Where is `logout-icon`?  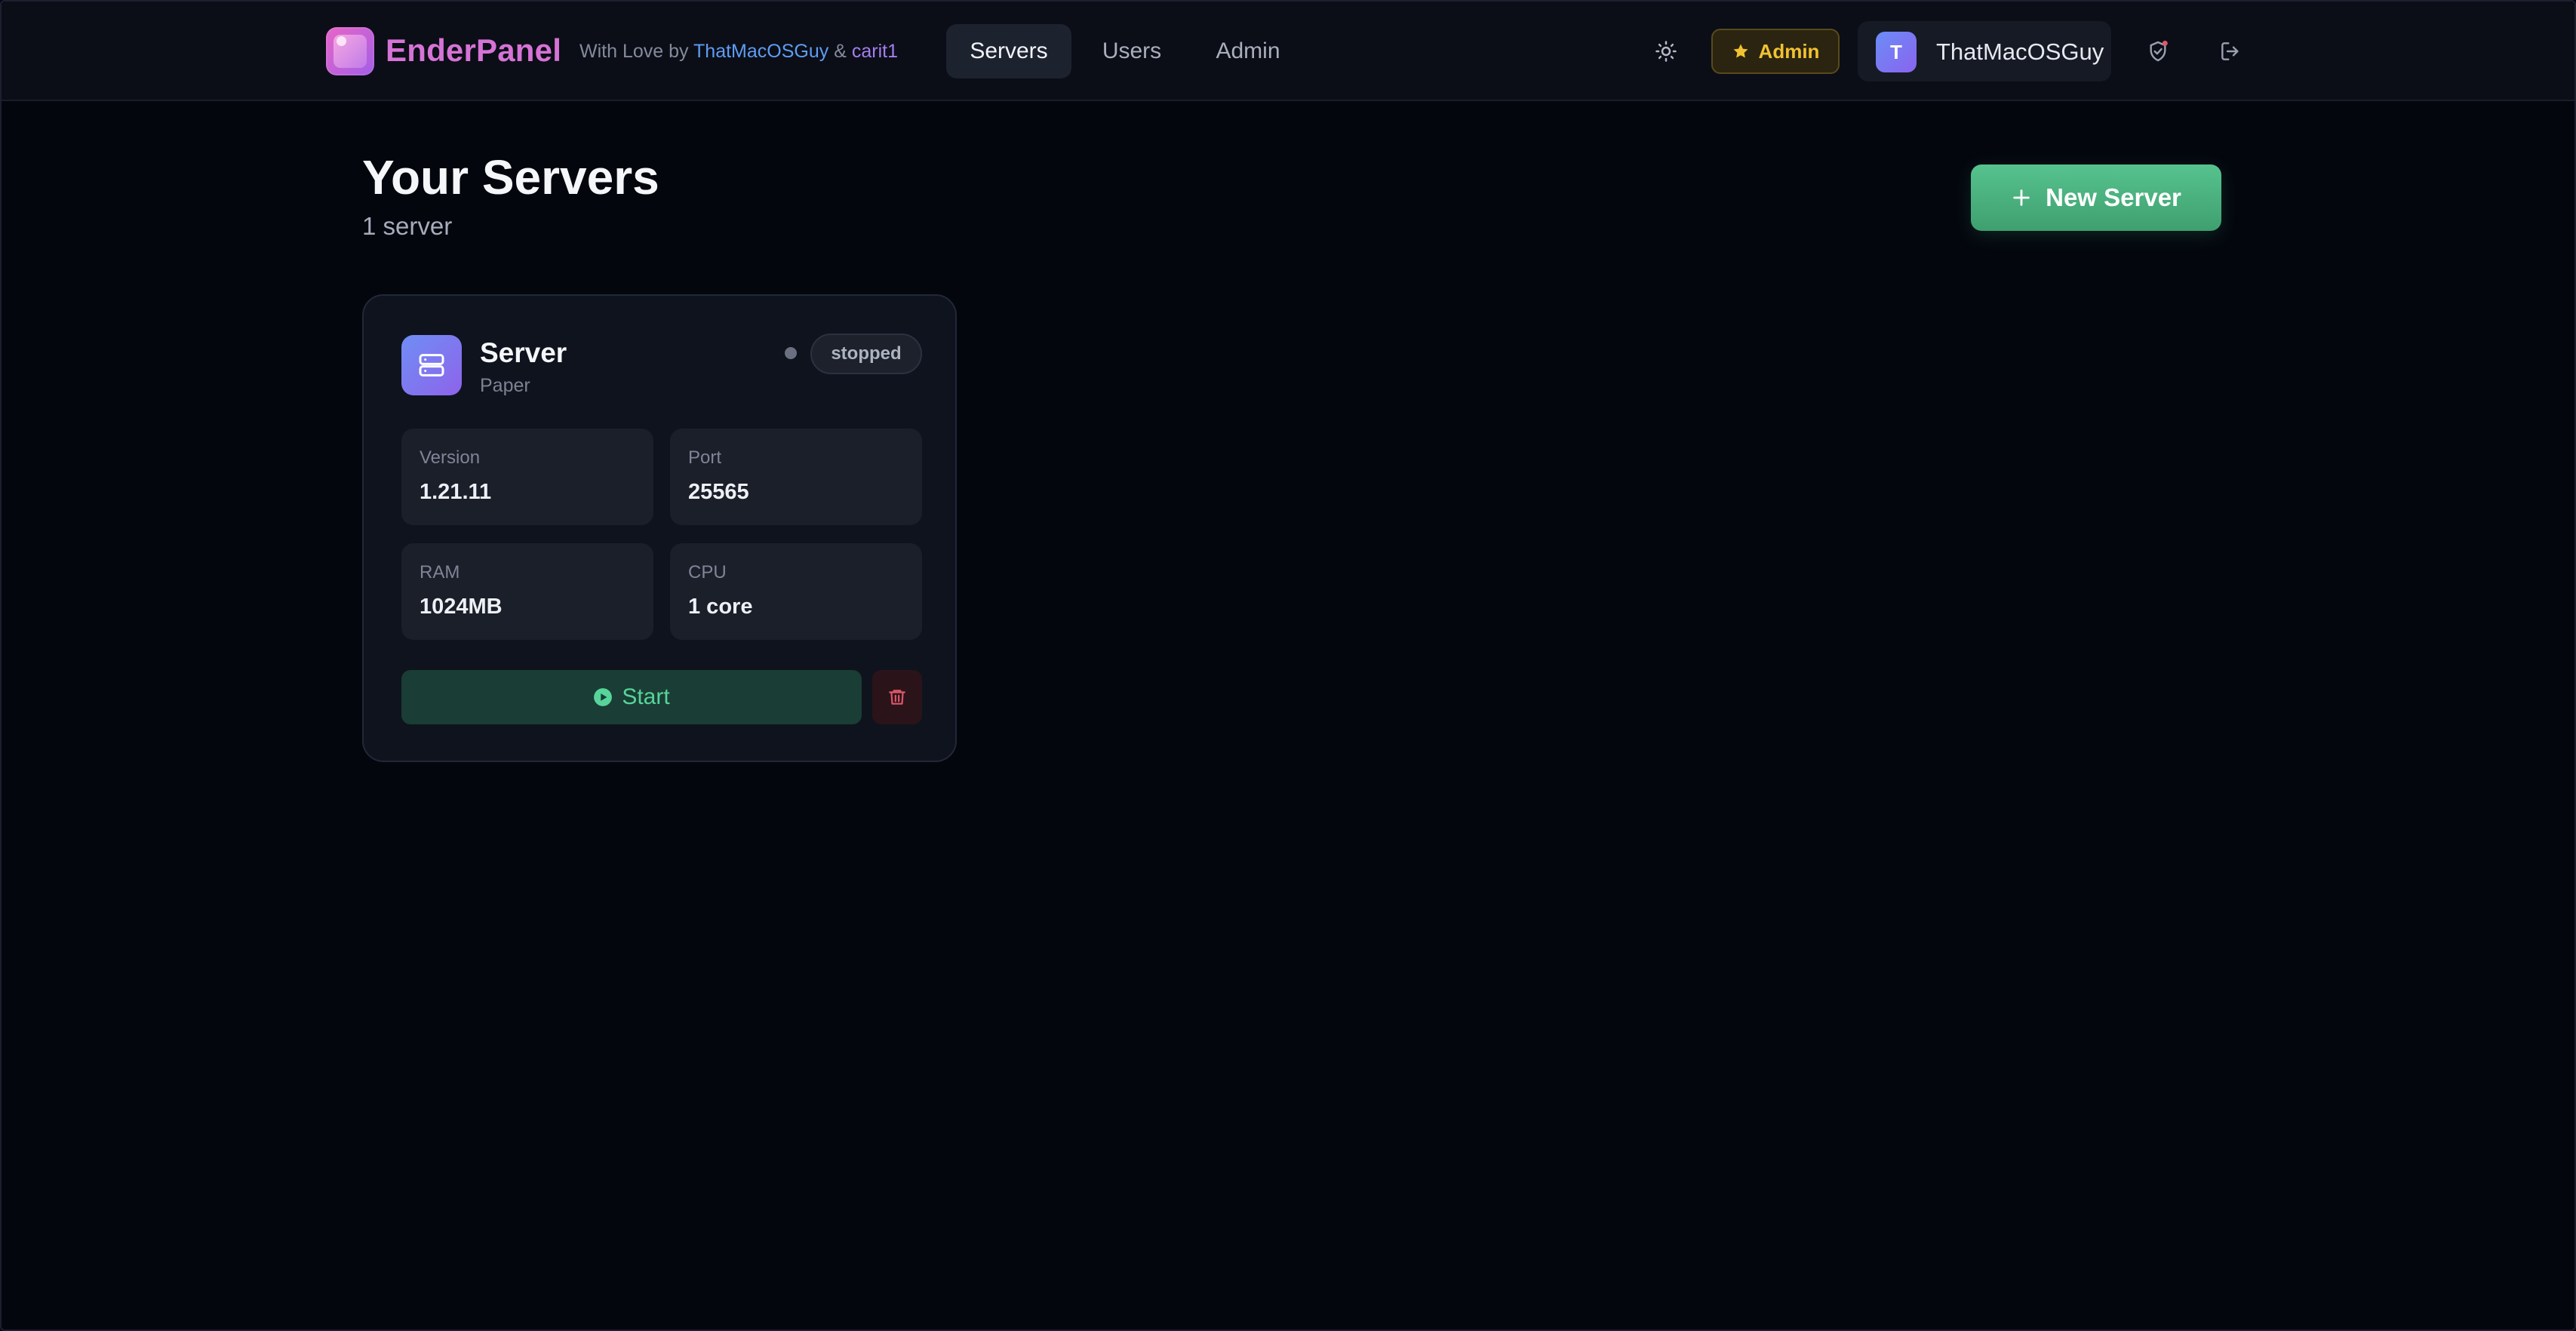 logout-icon is located at coordinates (2230, 51).